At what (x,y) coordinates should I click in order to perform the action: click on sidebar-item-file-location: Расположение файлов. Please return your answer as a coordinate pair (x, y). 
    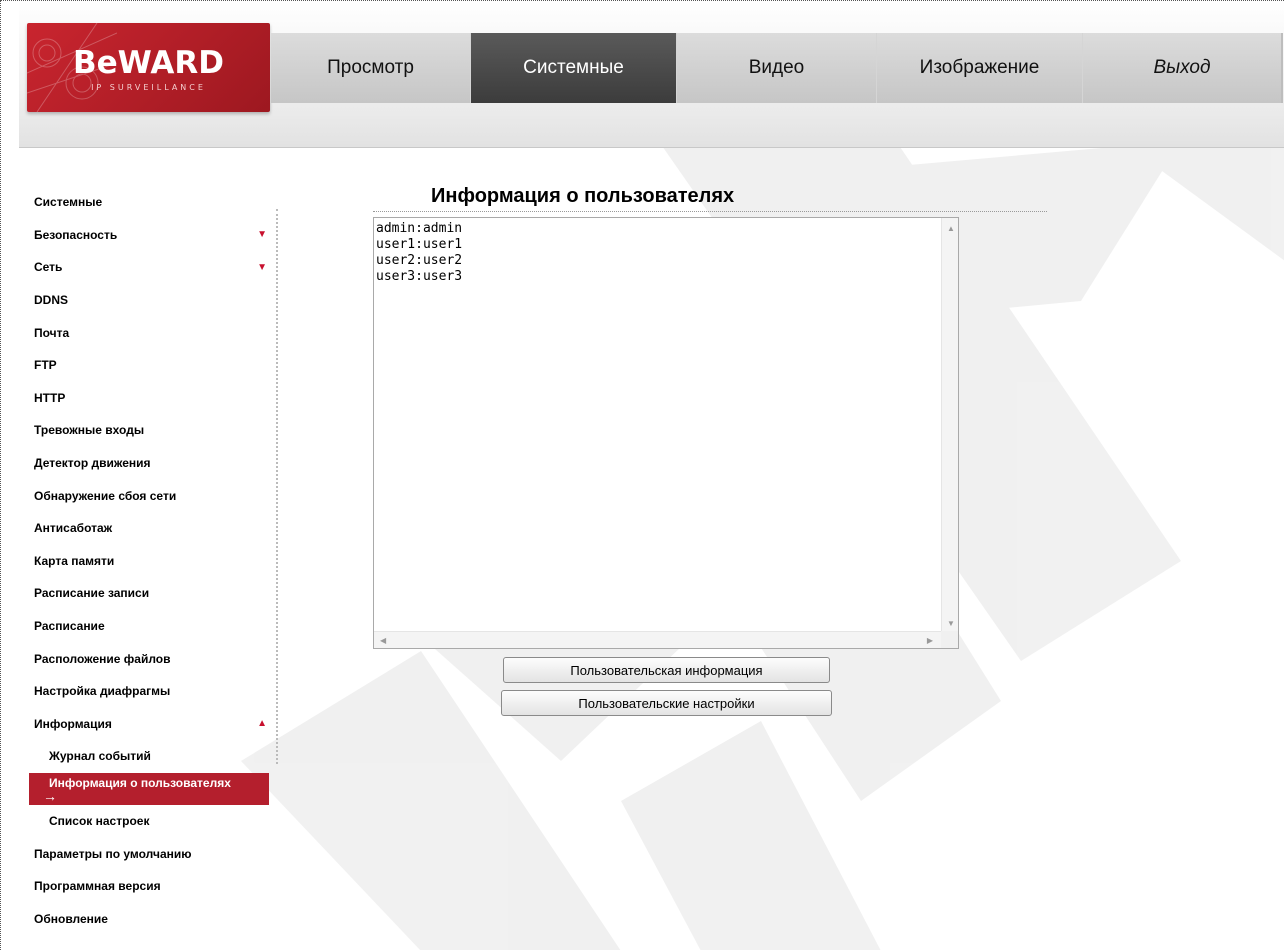
    Looking at the image, I should click on (149, 658).